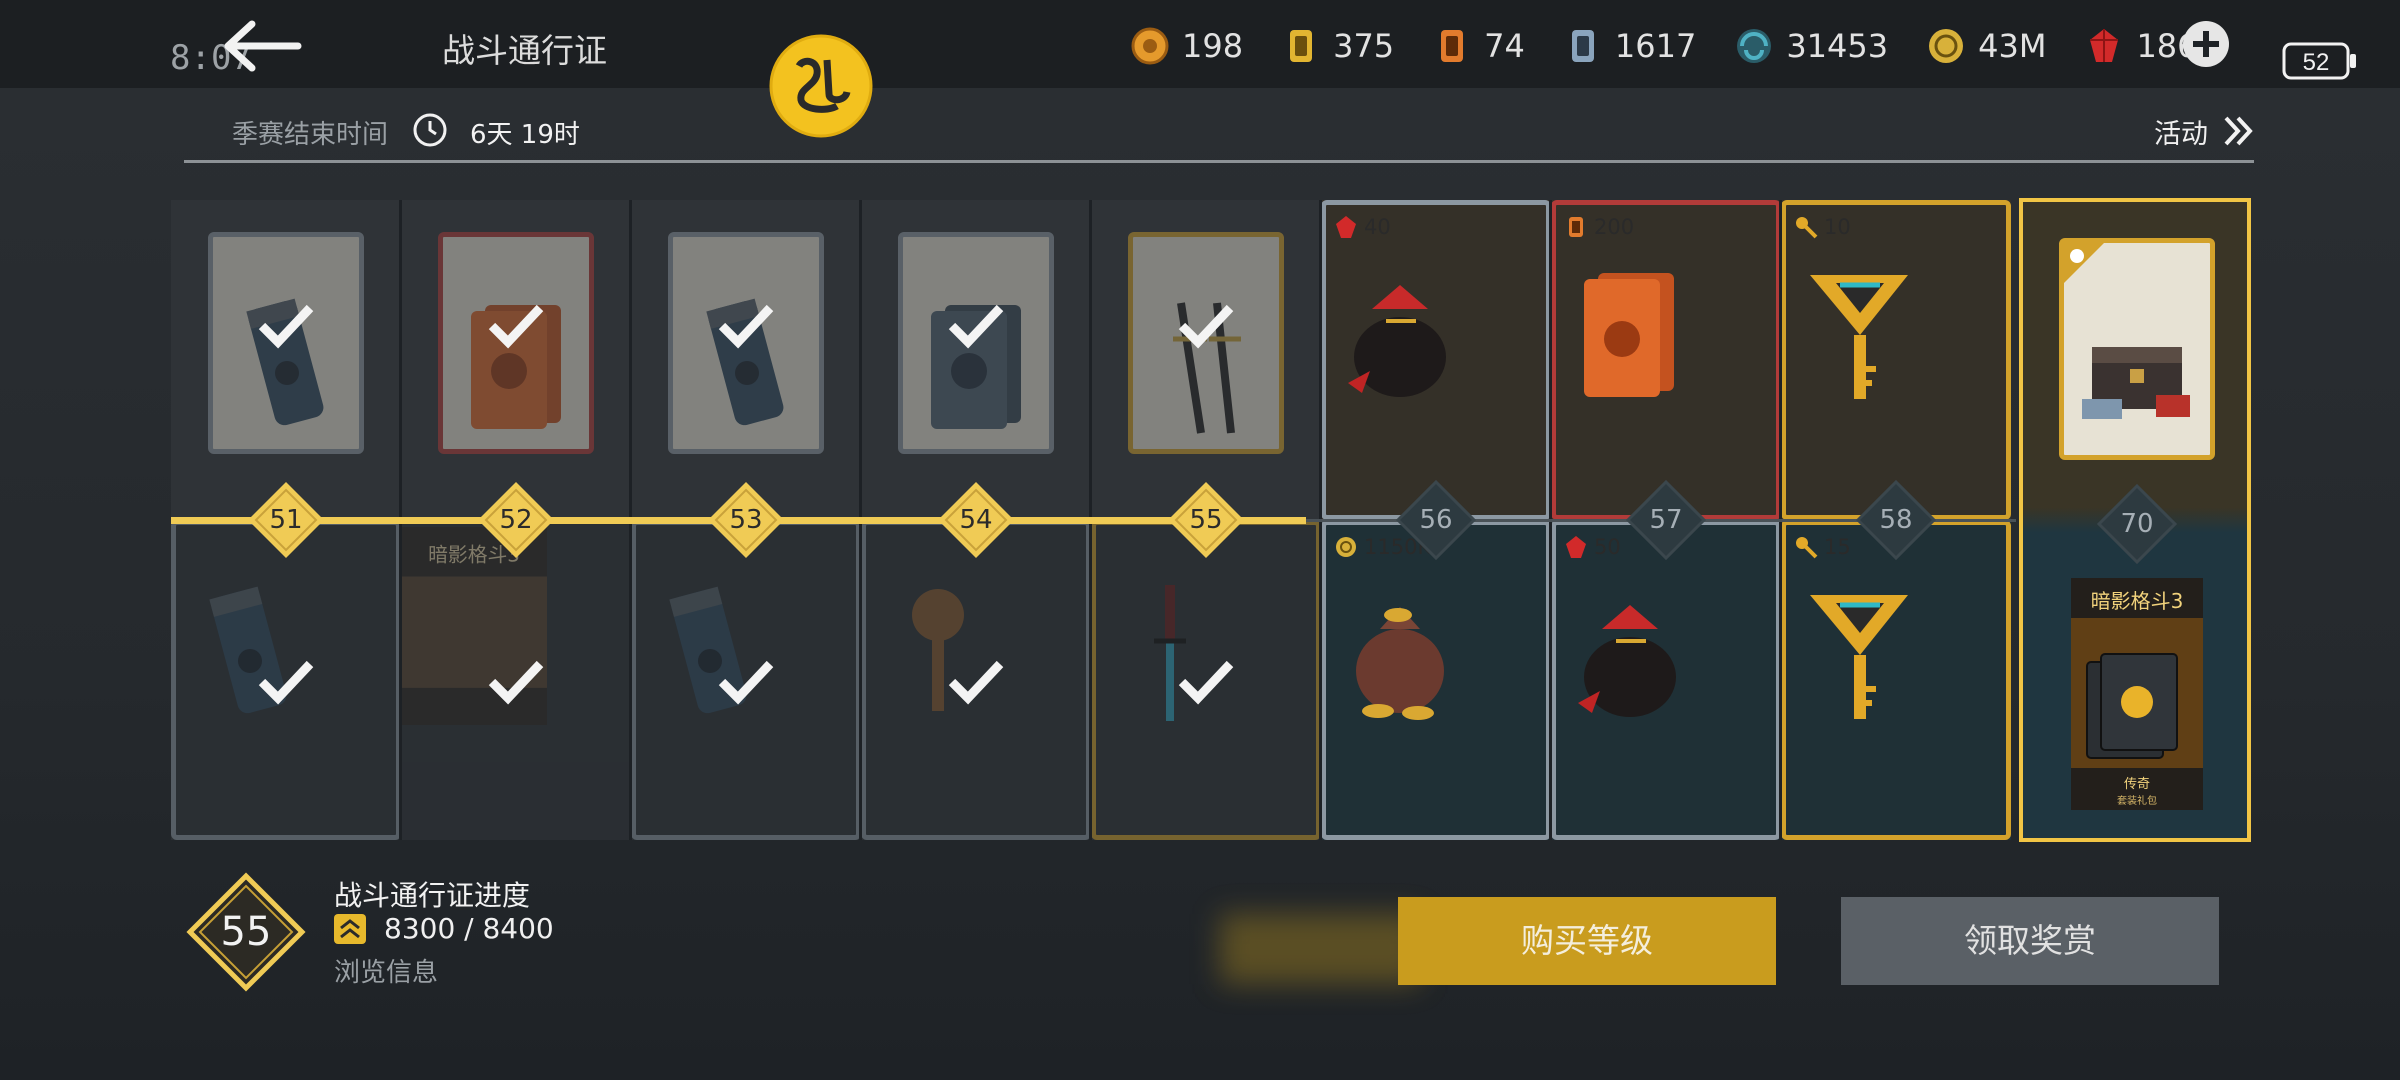 The width and height of the screenshot is (2400, 1080). Describe the element at coordinates (248, 650) in the screenshot. I see `cylinder-capsule-icon` at that location.